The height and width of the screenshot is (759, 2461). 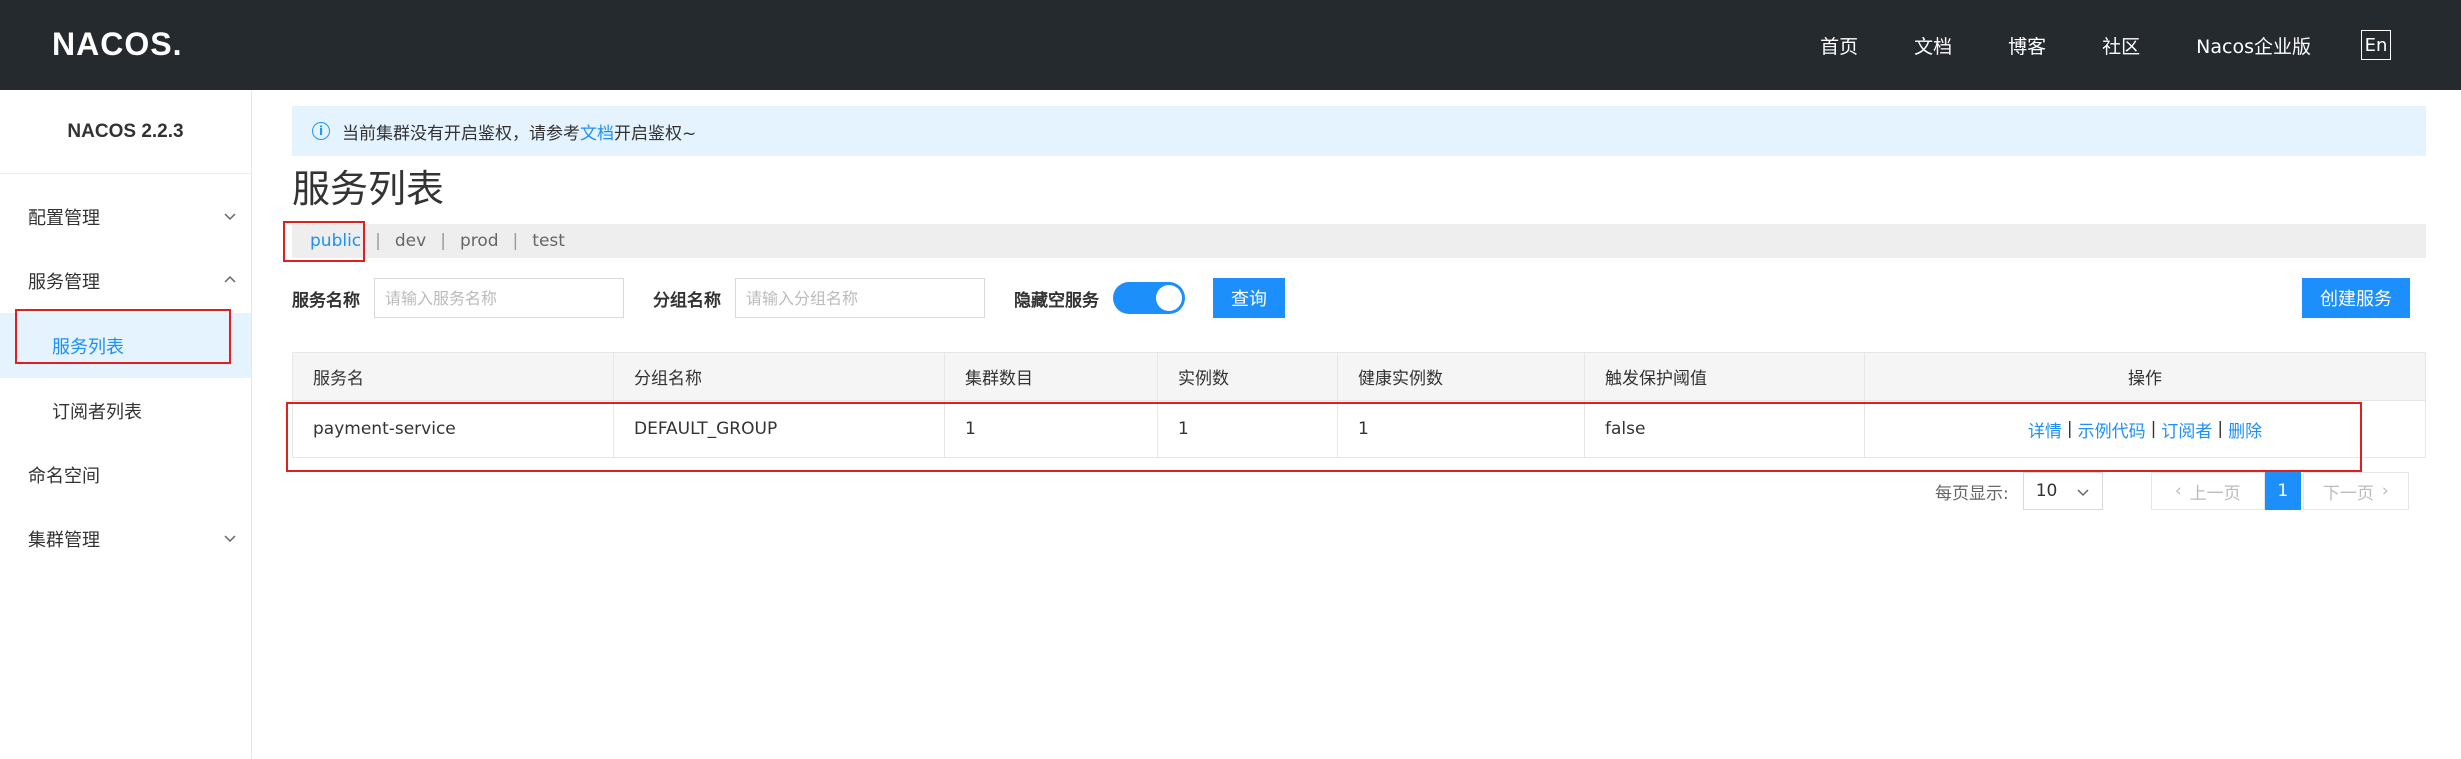 I want to click on chevron-left-icon: ‹, so click(x=2178, y=491).